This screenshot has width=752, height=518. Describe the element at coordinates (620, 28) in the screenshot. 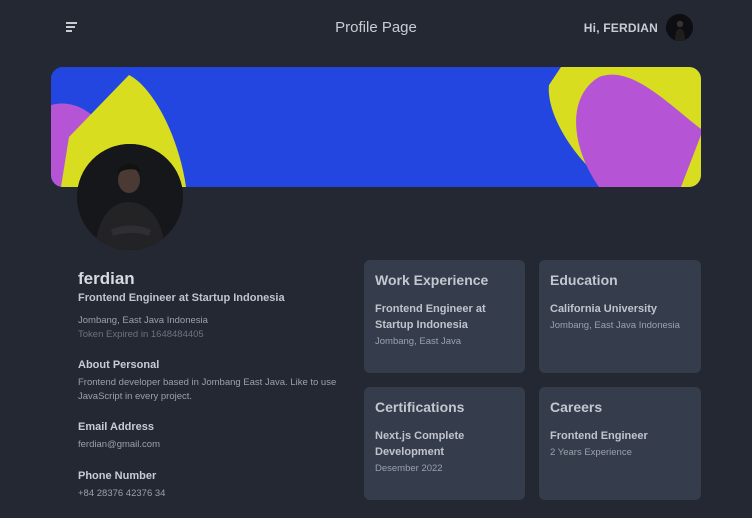

I see `user-greeting: Hi, FERDIAN` at that location.